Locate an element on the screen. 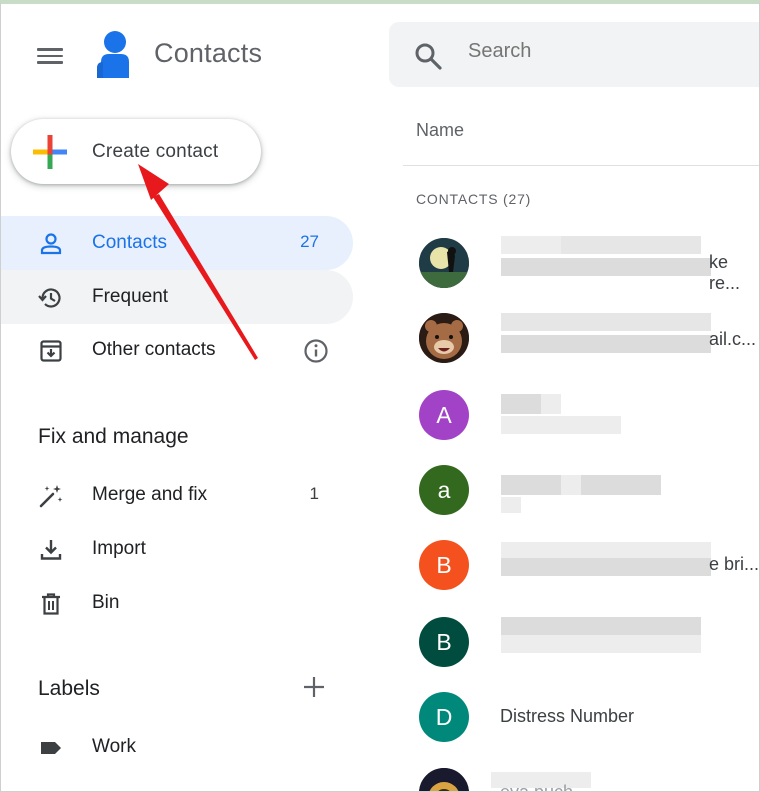 The height and width of the screenshot is (792, 760). nav-item-frequent: Frequent is located at coordinates (177, 297).